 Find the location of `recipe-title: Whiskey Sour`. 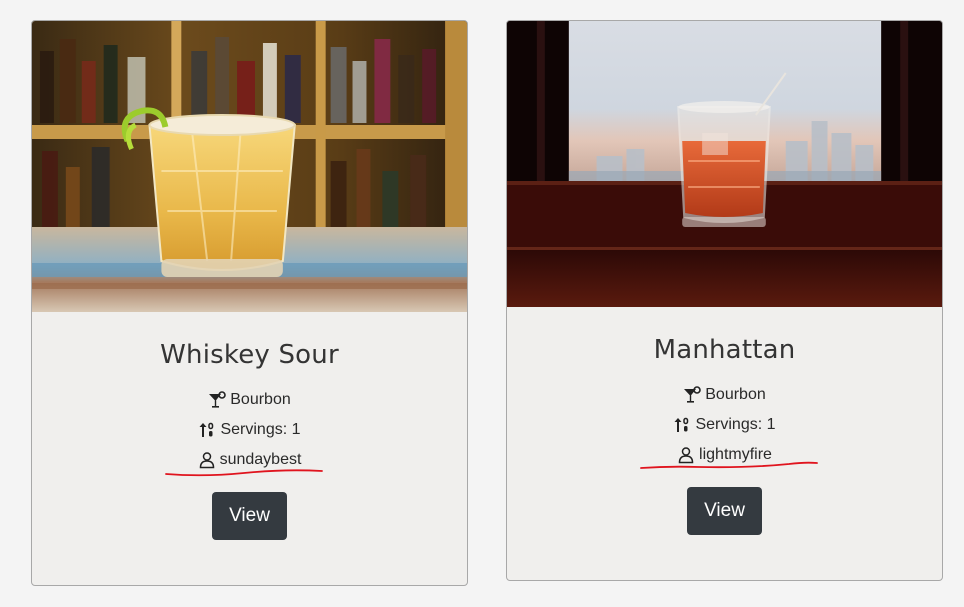

recipe-title: Whiskey Sour is located at coordinates (249, 355).